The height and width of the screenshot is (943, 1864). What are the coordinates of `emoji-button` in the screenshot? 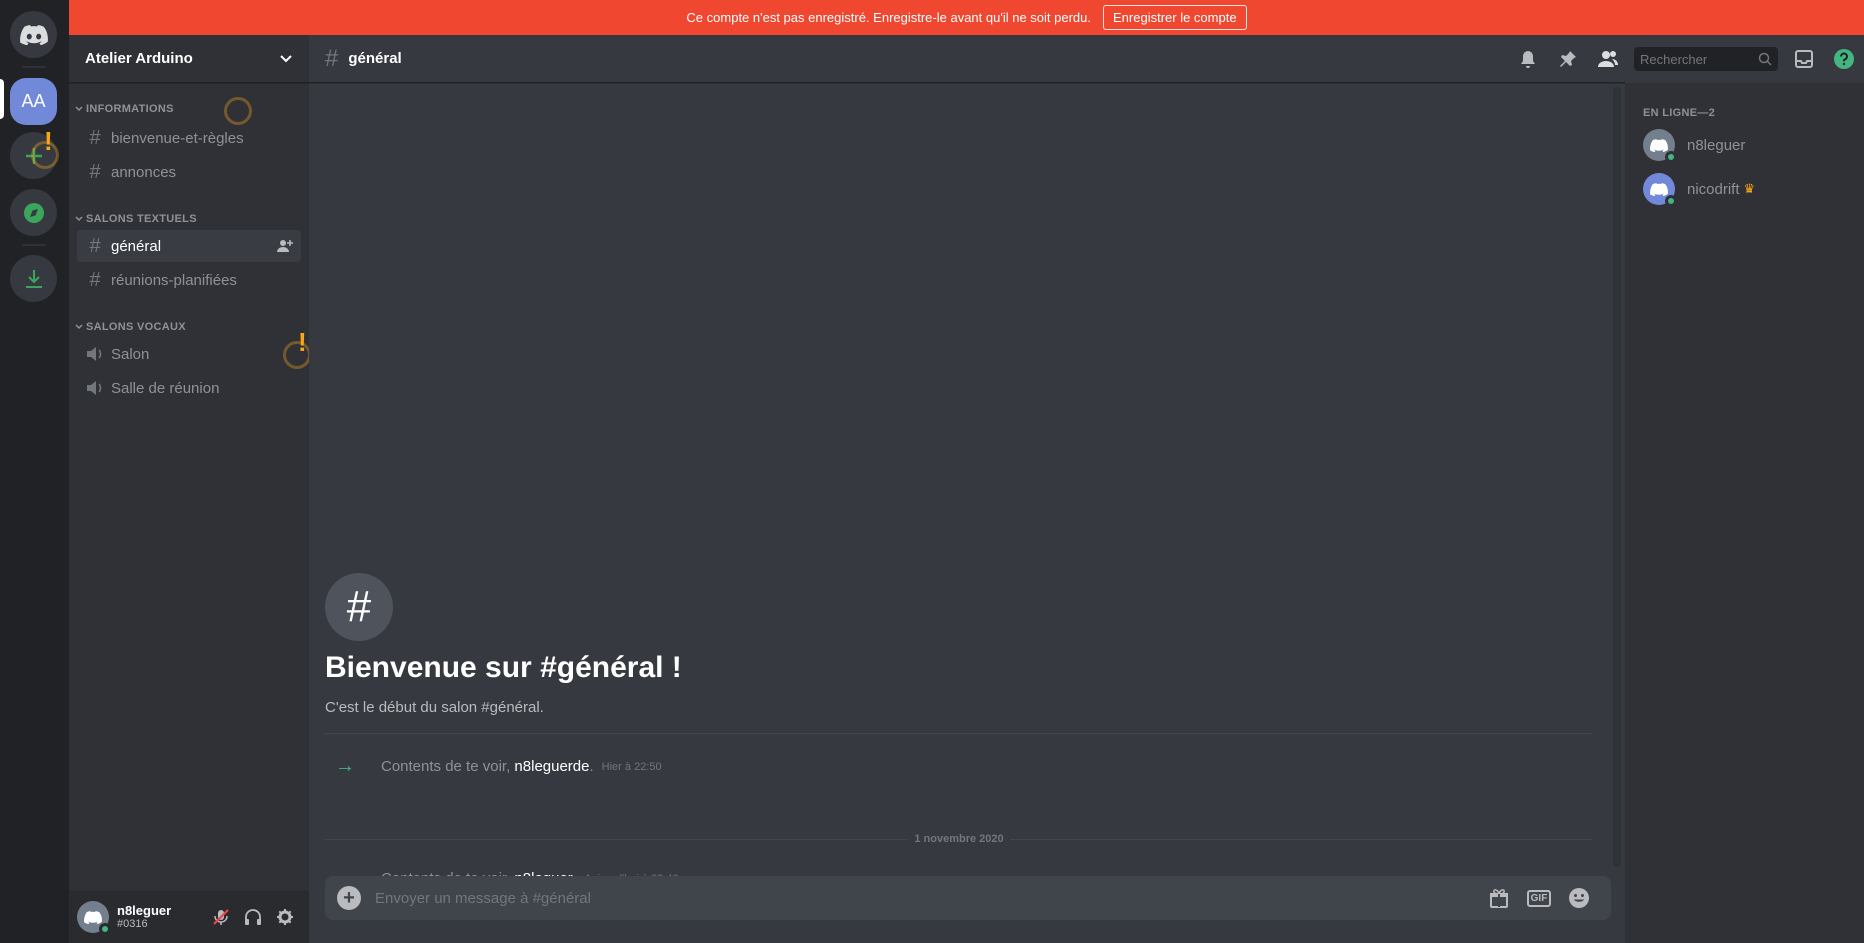 It's located at (1579, 898).